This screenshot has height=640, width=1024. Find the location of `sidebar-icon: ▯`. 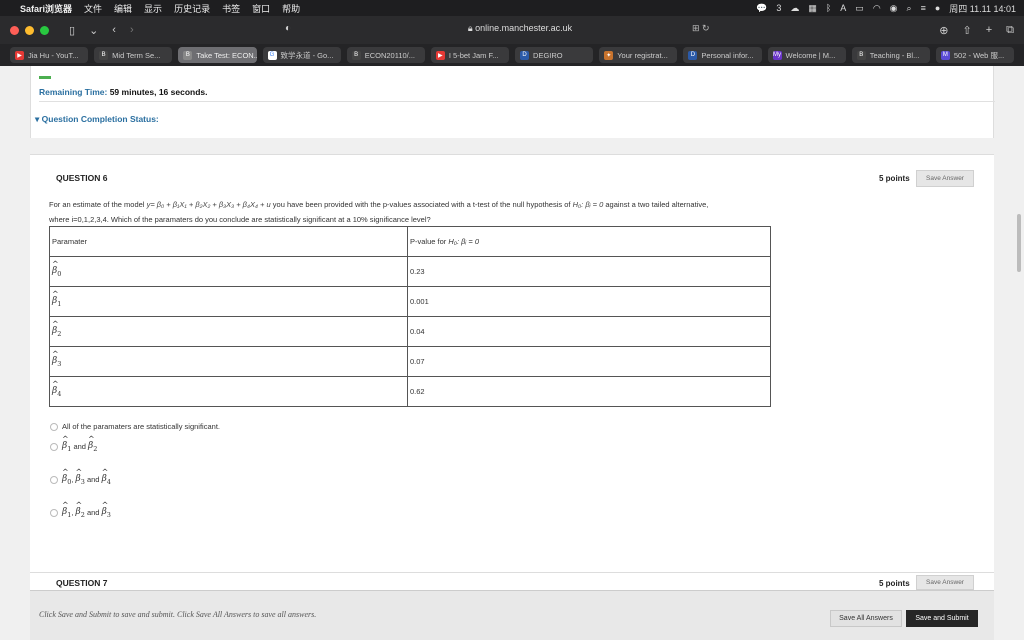

sidebar-icon: ▯ is located at coordinates (72, 30).